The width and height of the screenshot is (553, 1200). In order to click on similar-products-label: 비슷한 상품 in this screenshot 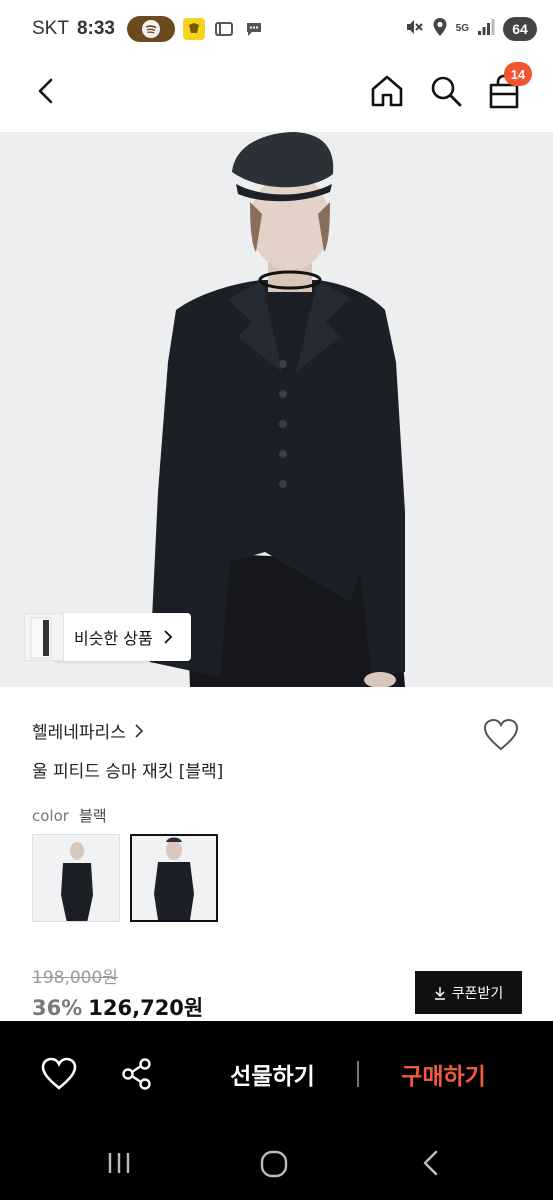, I will do `click(113, 638)`.